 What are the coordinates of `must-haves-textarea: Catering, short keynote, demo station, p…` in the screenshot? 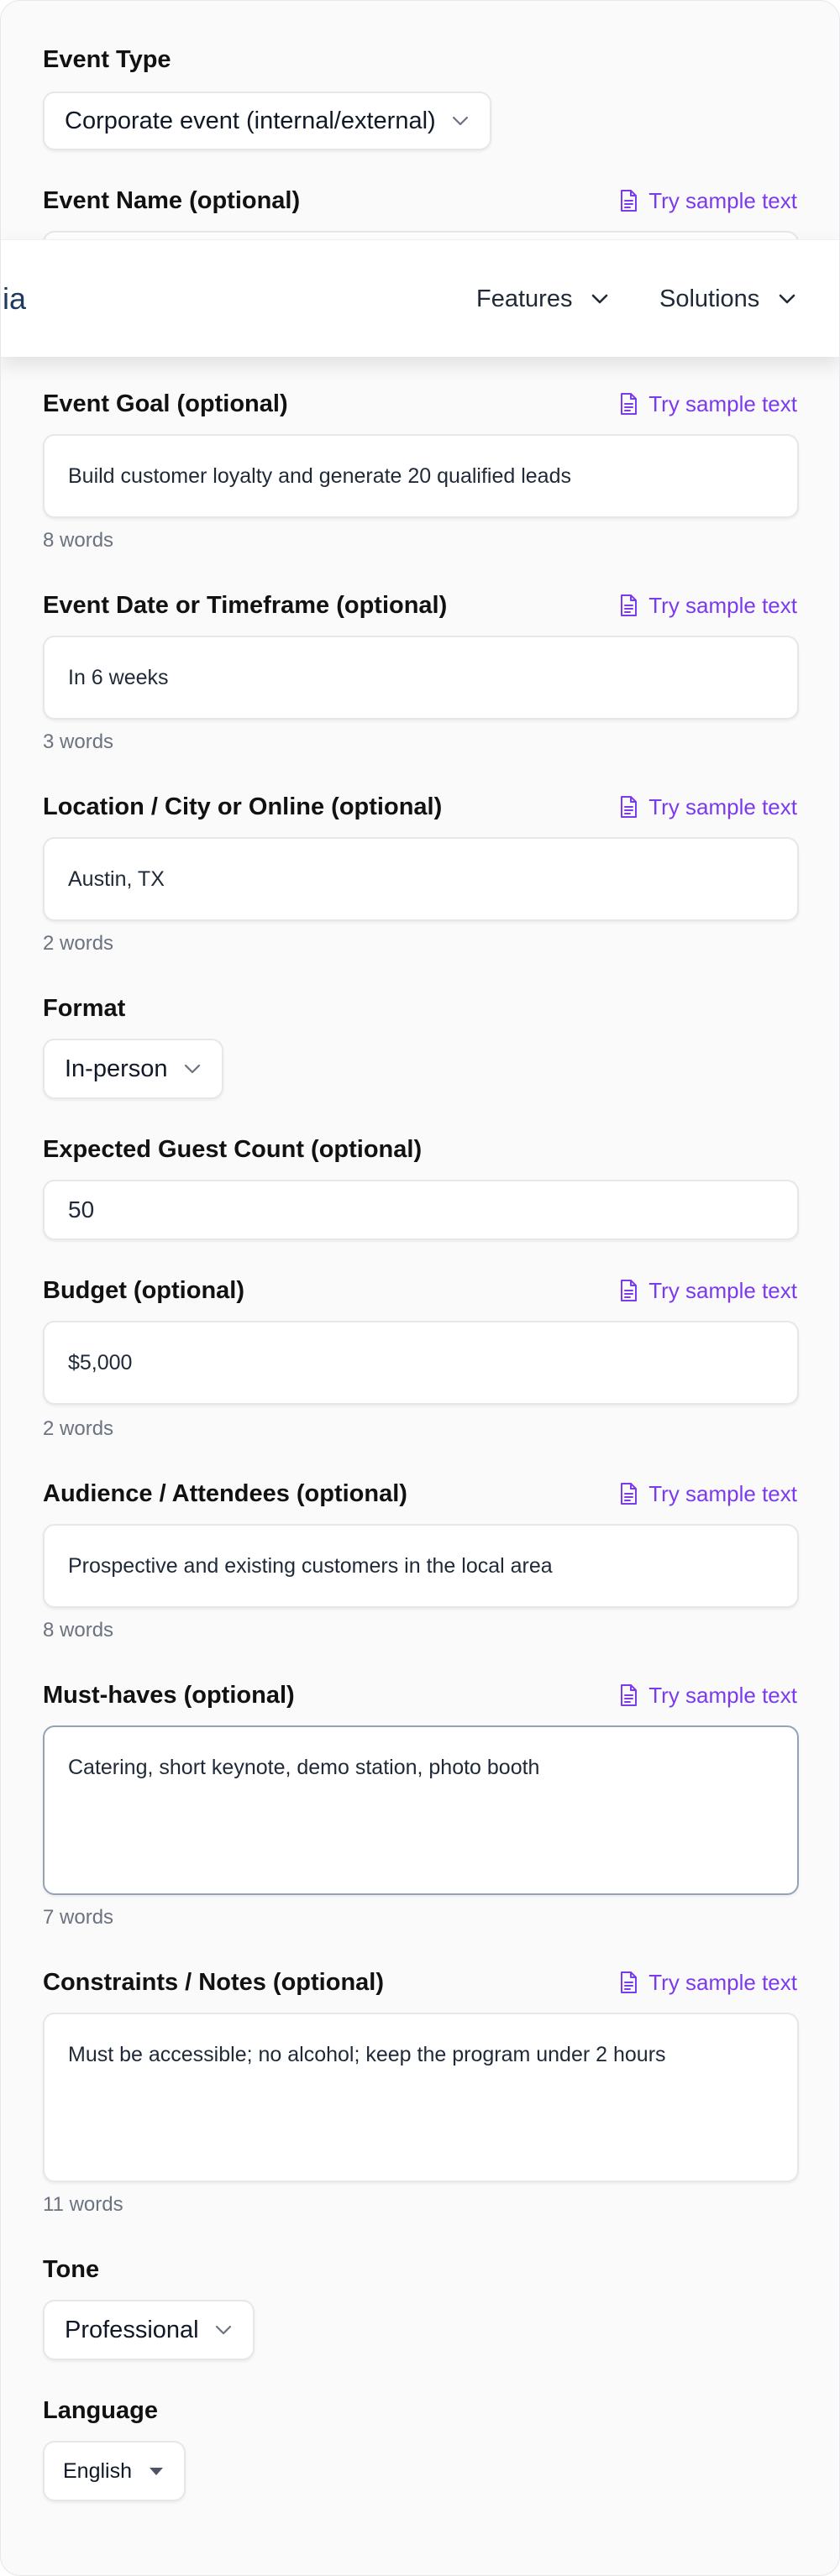 It's located at (421, 1810).